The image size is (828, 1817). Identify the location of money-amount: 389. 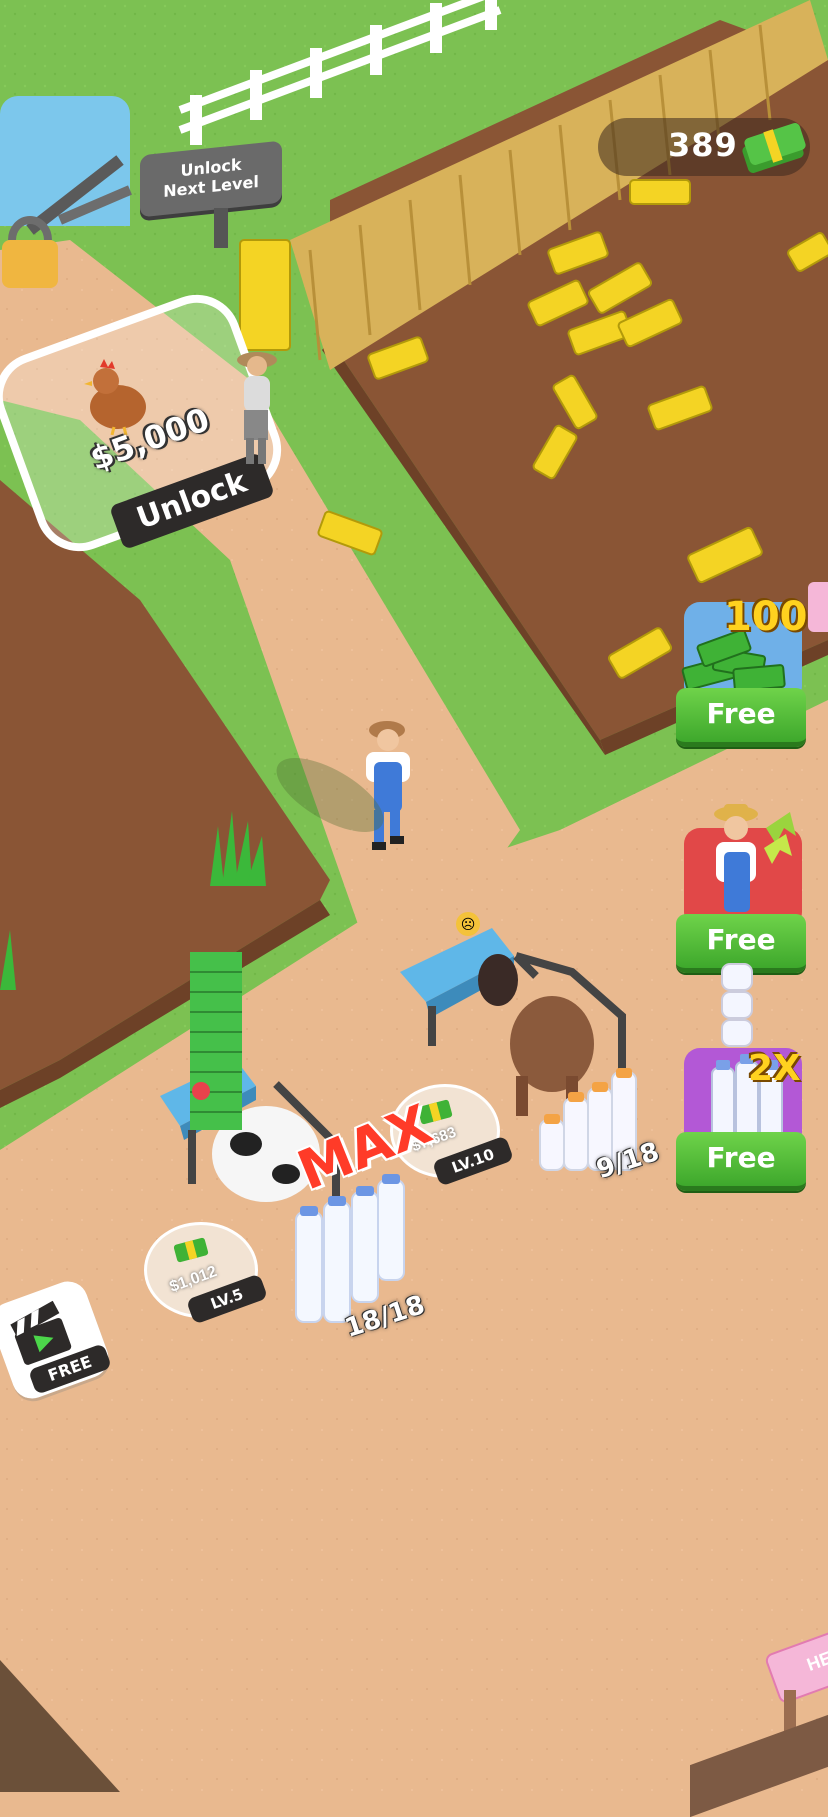
(703, 145).